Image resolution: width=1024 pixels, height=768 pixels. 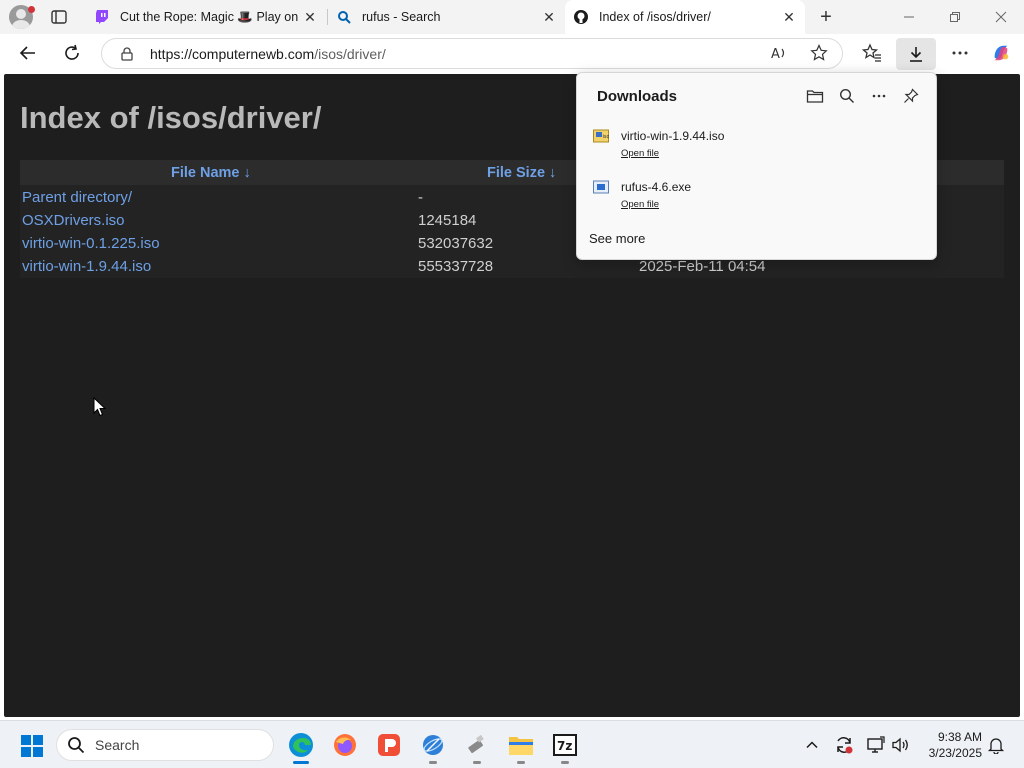 What do you see at coordinates (606, 137) in the screenshot?
I see `svg-text: iso` at bounding box center [606, 137].